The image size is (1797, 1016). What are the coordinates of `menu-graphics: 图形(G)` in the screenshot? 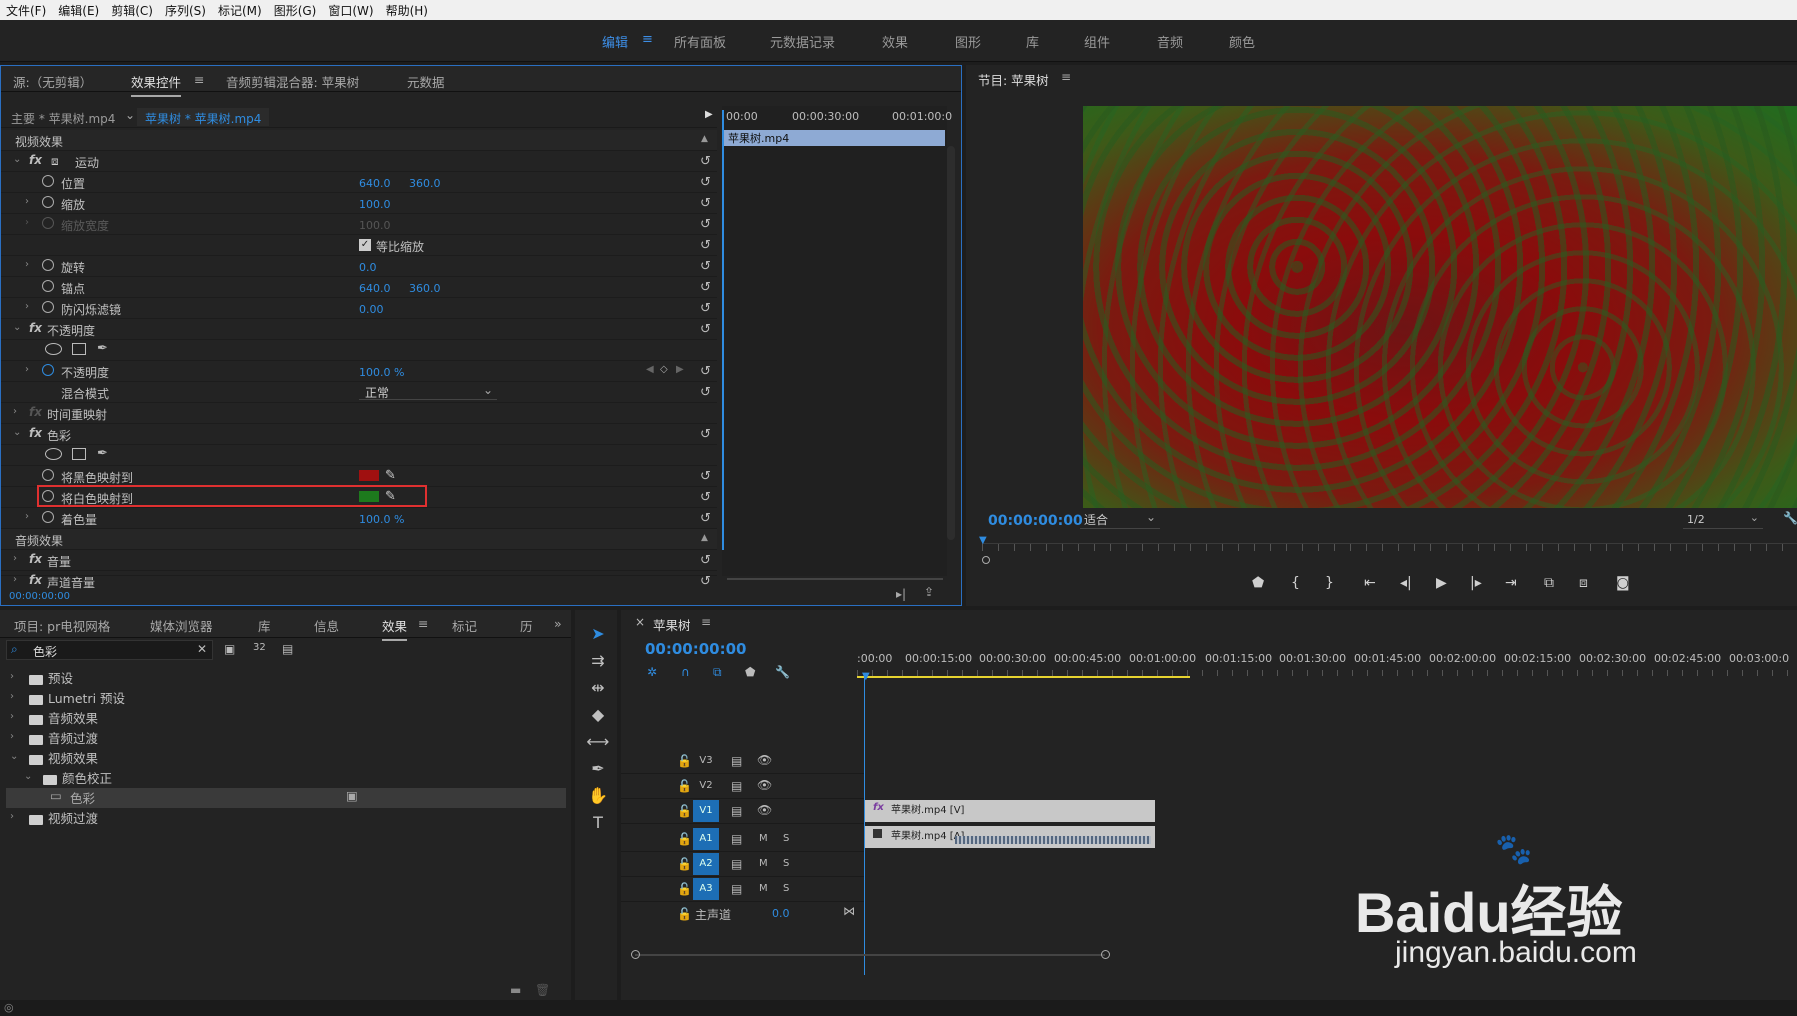 It's located at (295, 10).